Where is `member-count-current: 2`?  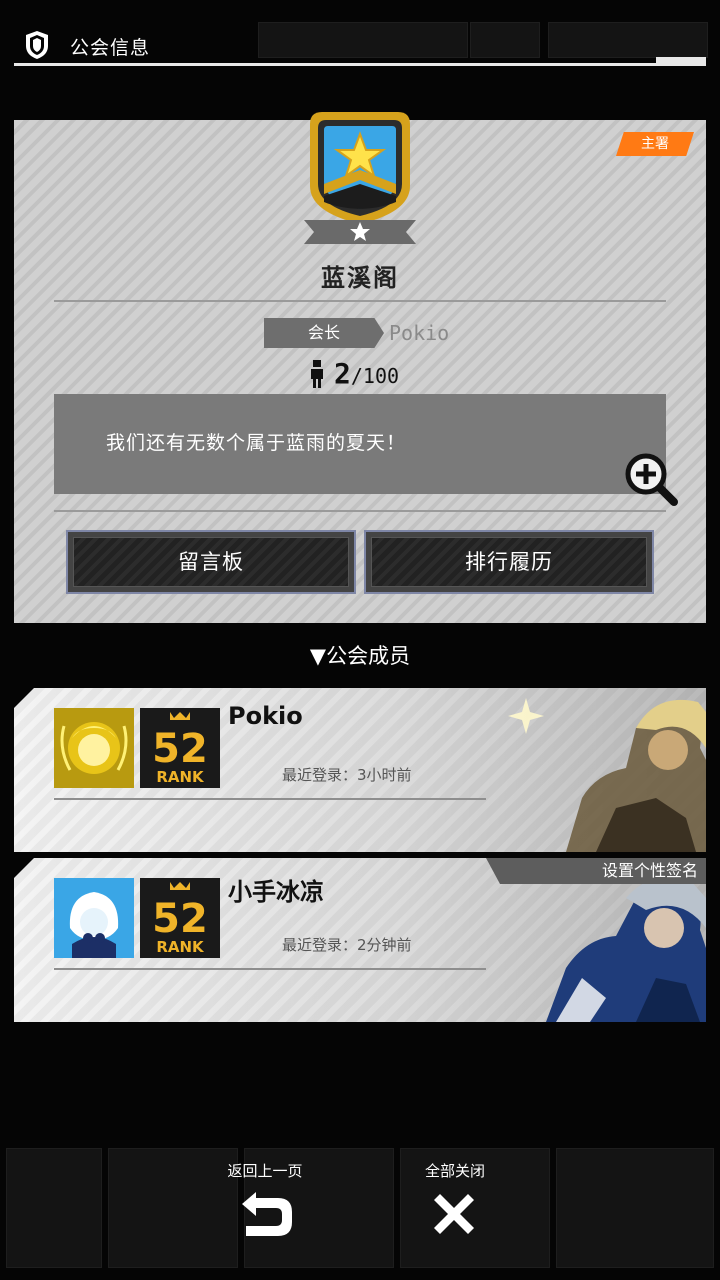 member-count-current: 2 is located at coordinates (342, 373).